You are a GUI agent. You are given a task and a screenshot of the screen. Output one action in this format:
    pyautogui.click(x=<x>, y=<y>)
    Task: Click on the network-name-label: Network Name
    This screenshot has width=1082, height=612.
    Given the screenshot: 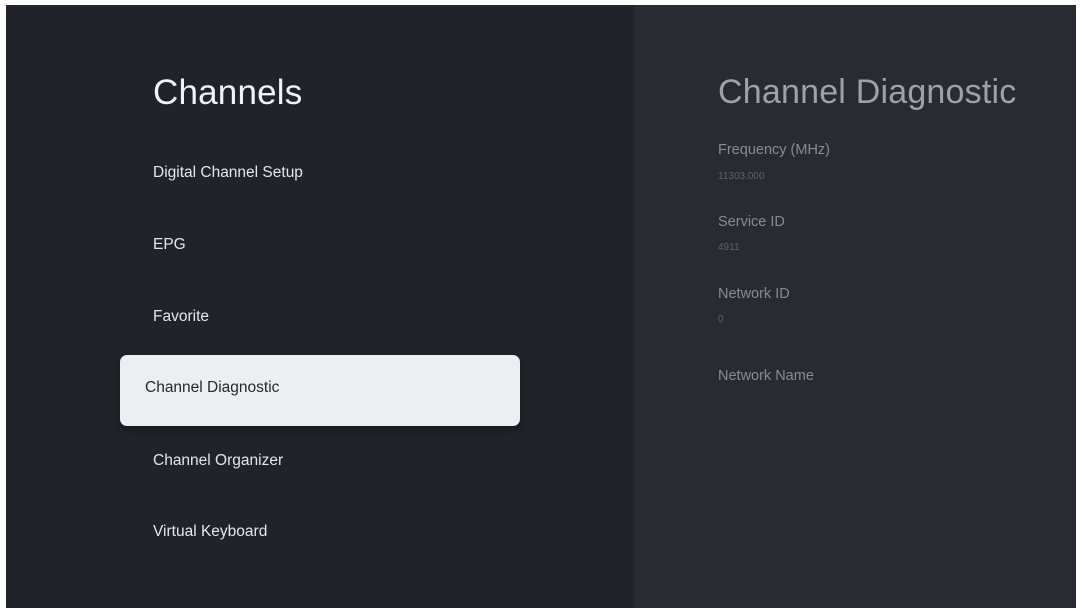 What is the action you would take?
    pyautogui.click(x=766, y=376)
    